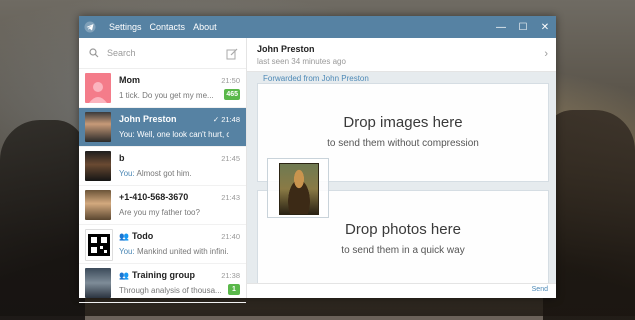 Image resolution: width=635 pixels, height=320 pixels. What do you see at coordinates (545, 27) in the screenshot?
I see `close-icon: ✕` at bounding box center [545, 27].